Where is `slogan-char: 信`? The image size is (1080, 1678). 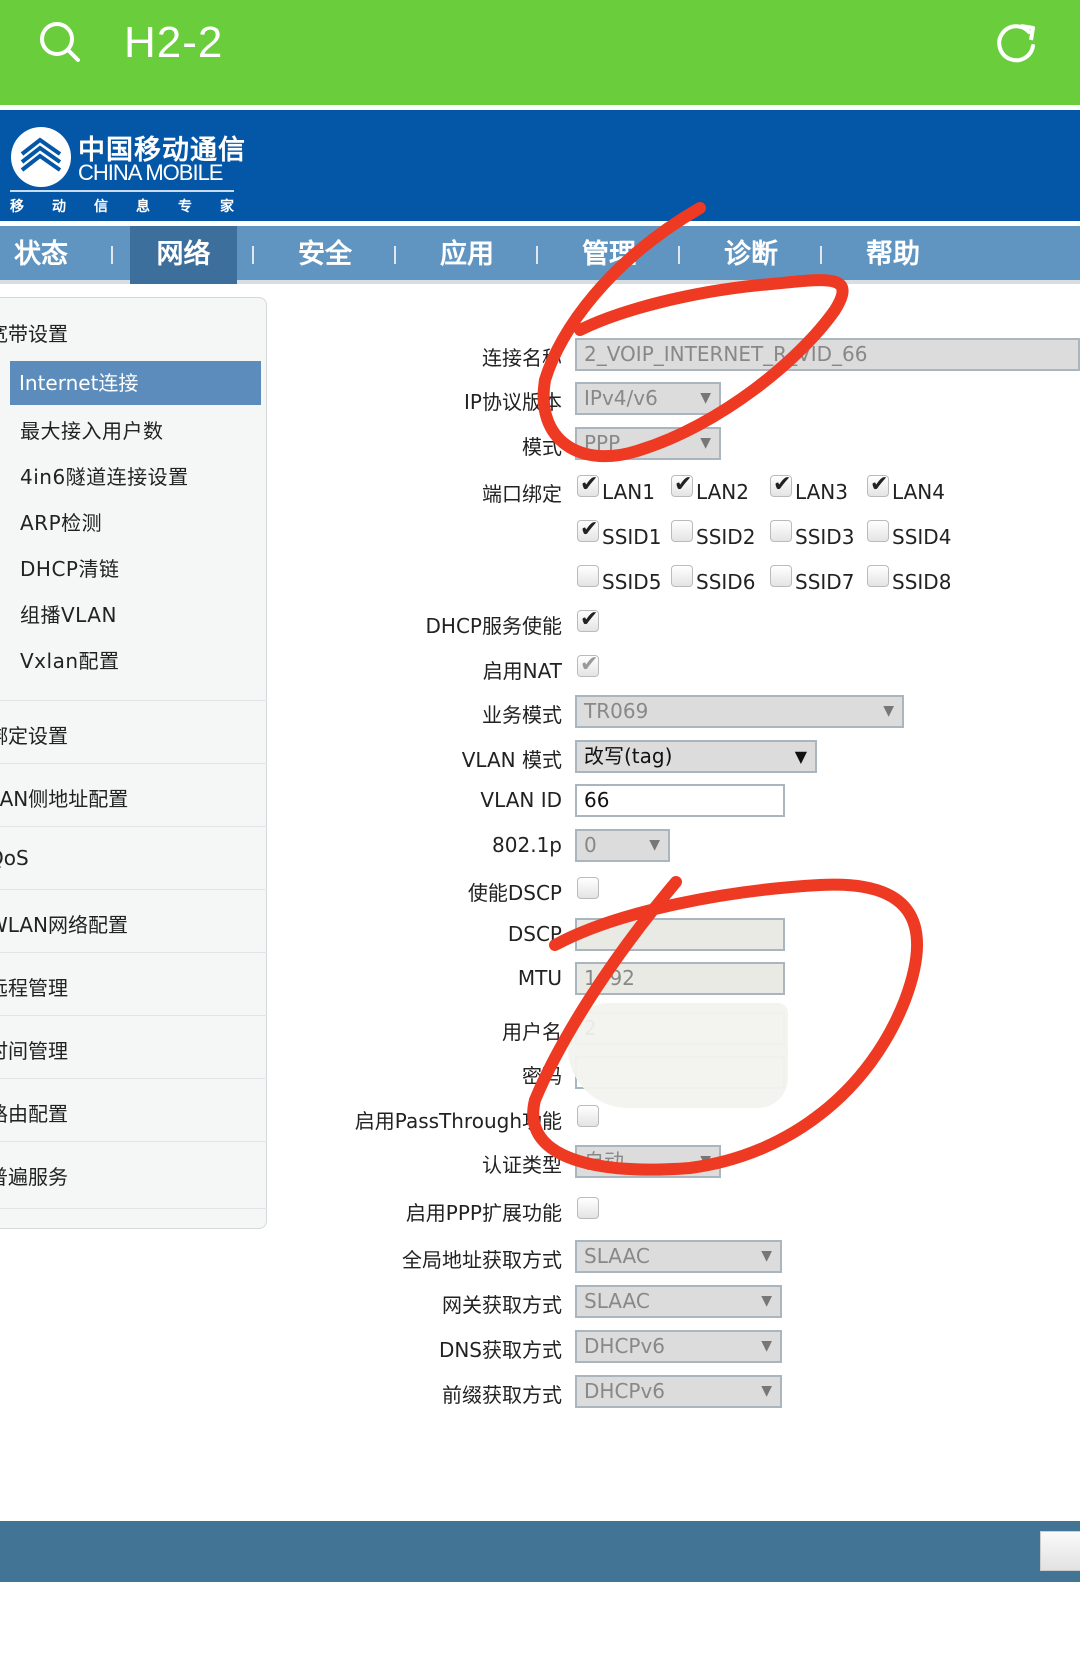
slogan-char: 信 is located at coordinates (101, 207).